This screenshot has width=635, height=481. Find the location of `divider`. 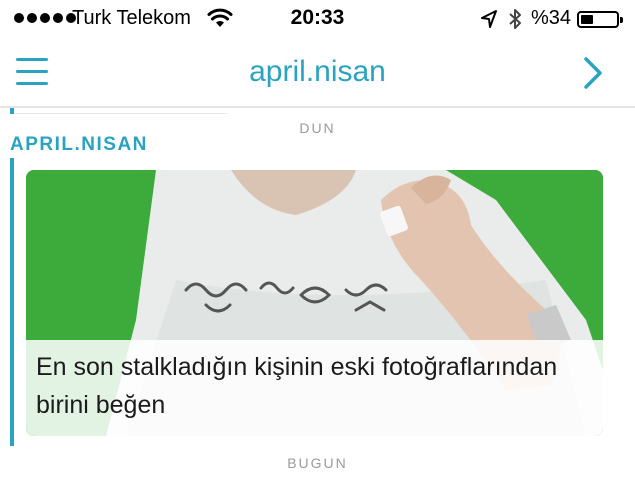

divider is located at coordinates (121, 113).